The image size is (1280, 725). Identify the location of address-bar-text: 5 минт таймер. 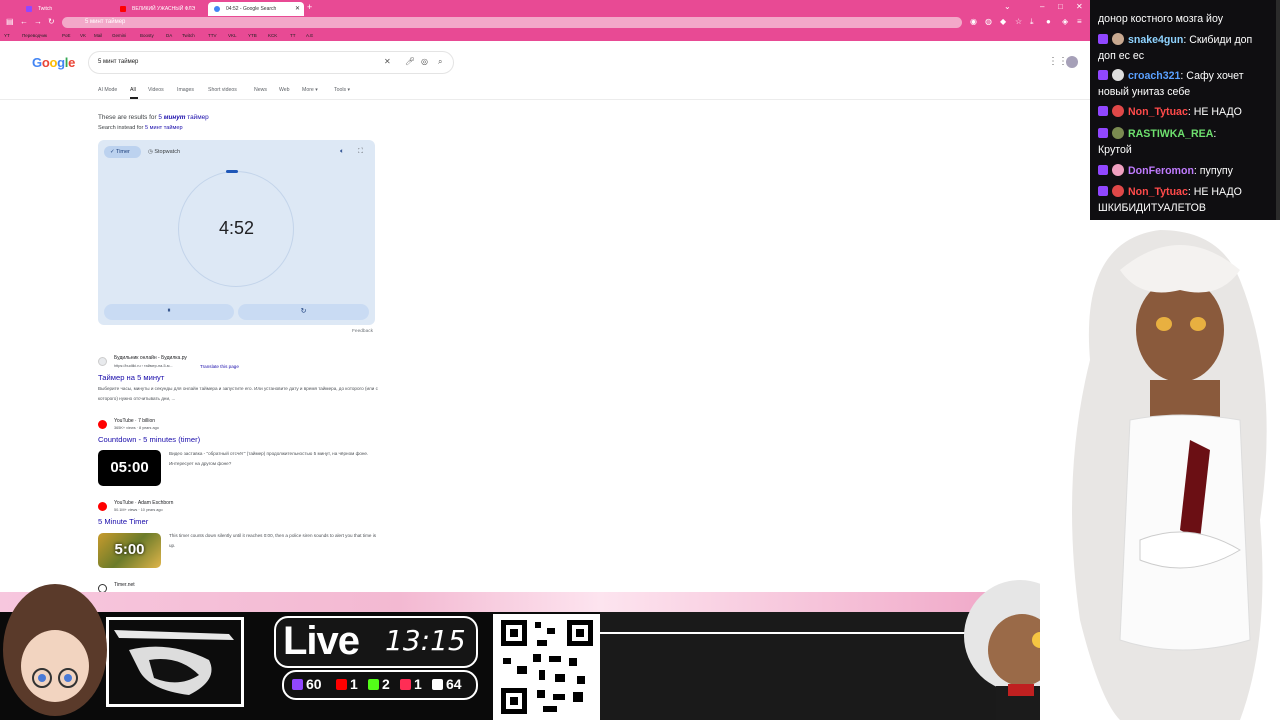
(105, 22).